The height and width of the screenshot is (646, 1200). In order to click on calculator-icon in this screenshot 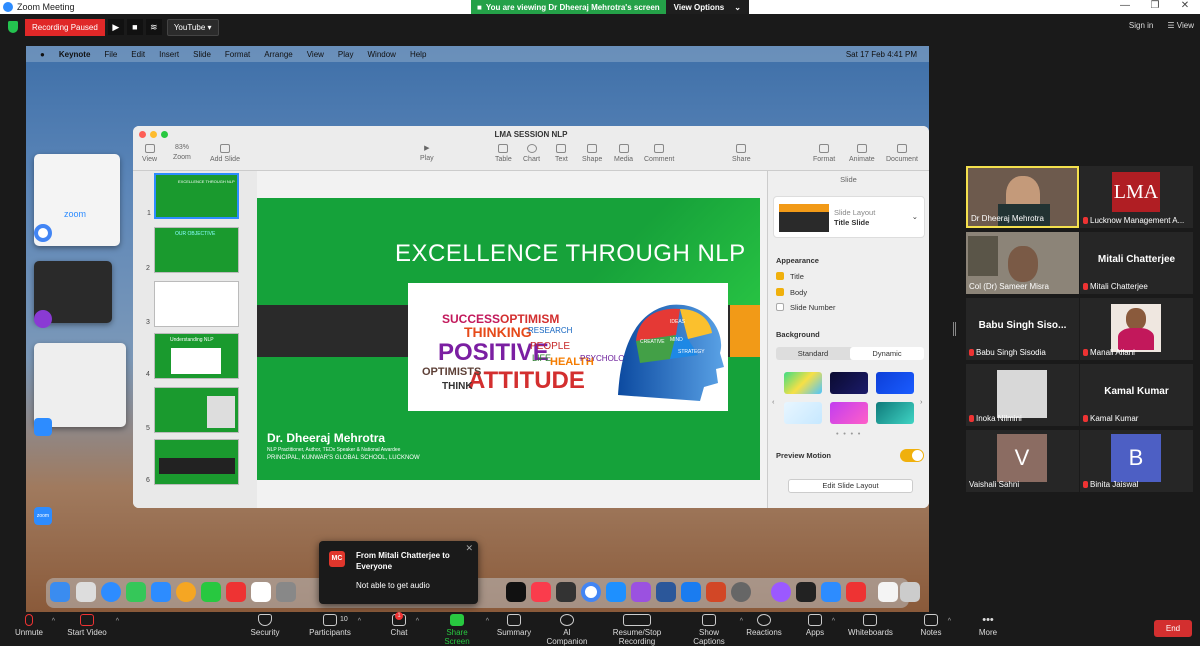, I will do `click(286, 592)`.